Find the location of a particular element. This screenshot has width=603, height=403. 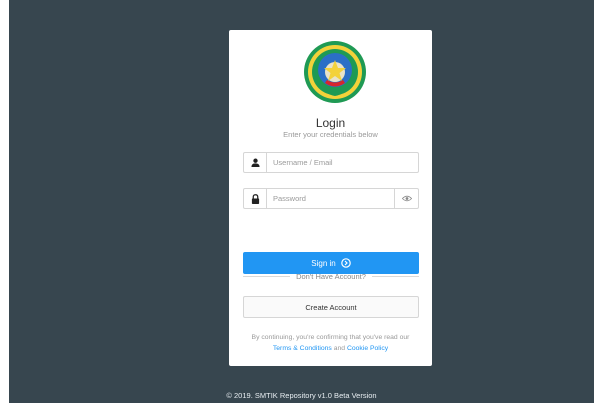

create-account-label: Create Account is located at coordinates (331, 307).